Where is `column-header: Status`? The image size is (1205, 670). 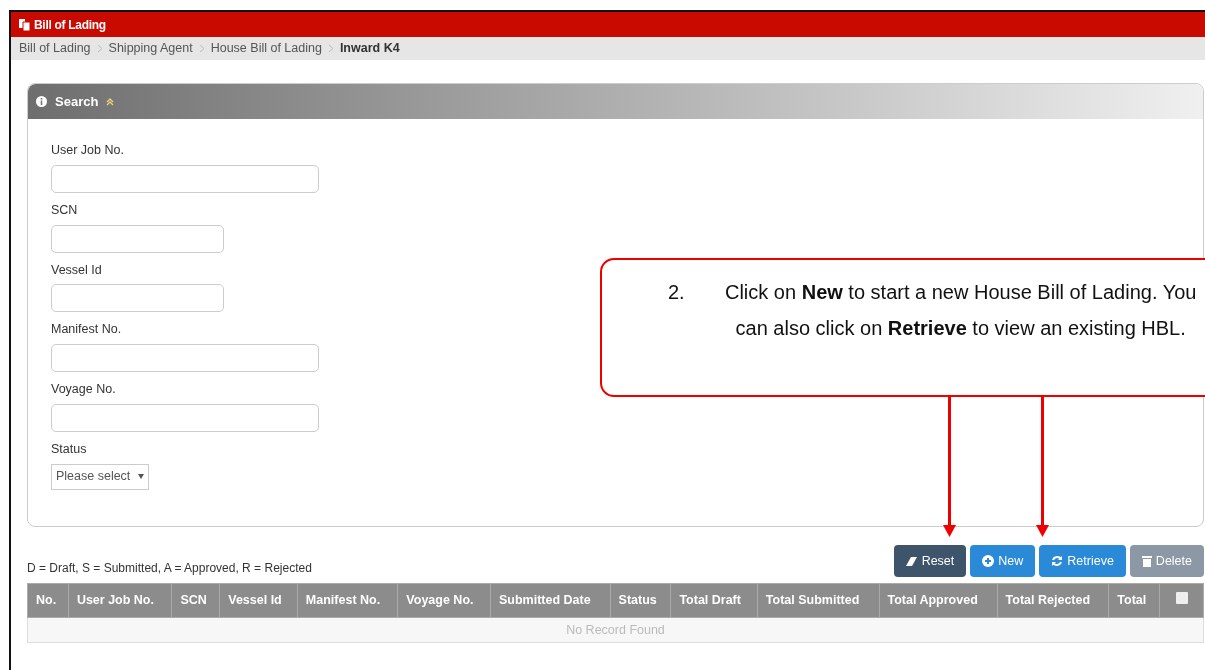
column-header: Status is located at coordinates (640, 600).